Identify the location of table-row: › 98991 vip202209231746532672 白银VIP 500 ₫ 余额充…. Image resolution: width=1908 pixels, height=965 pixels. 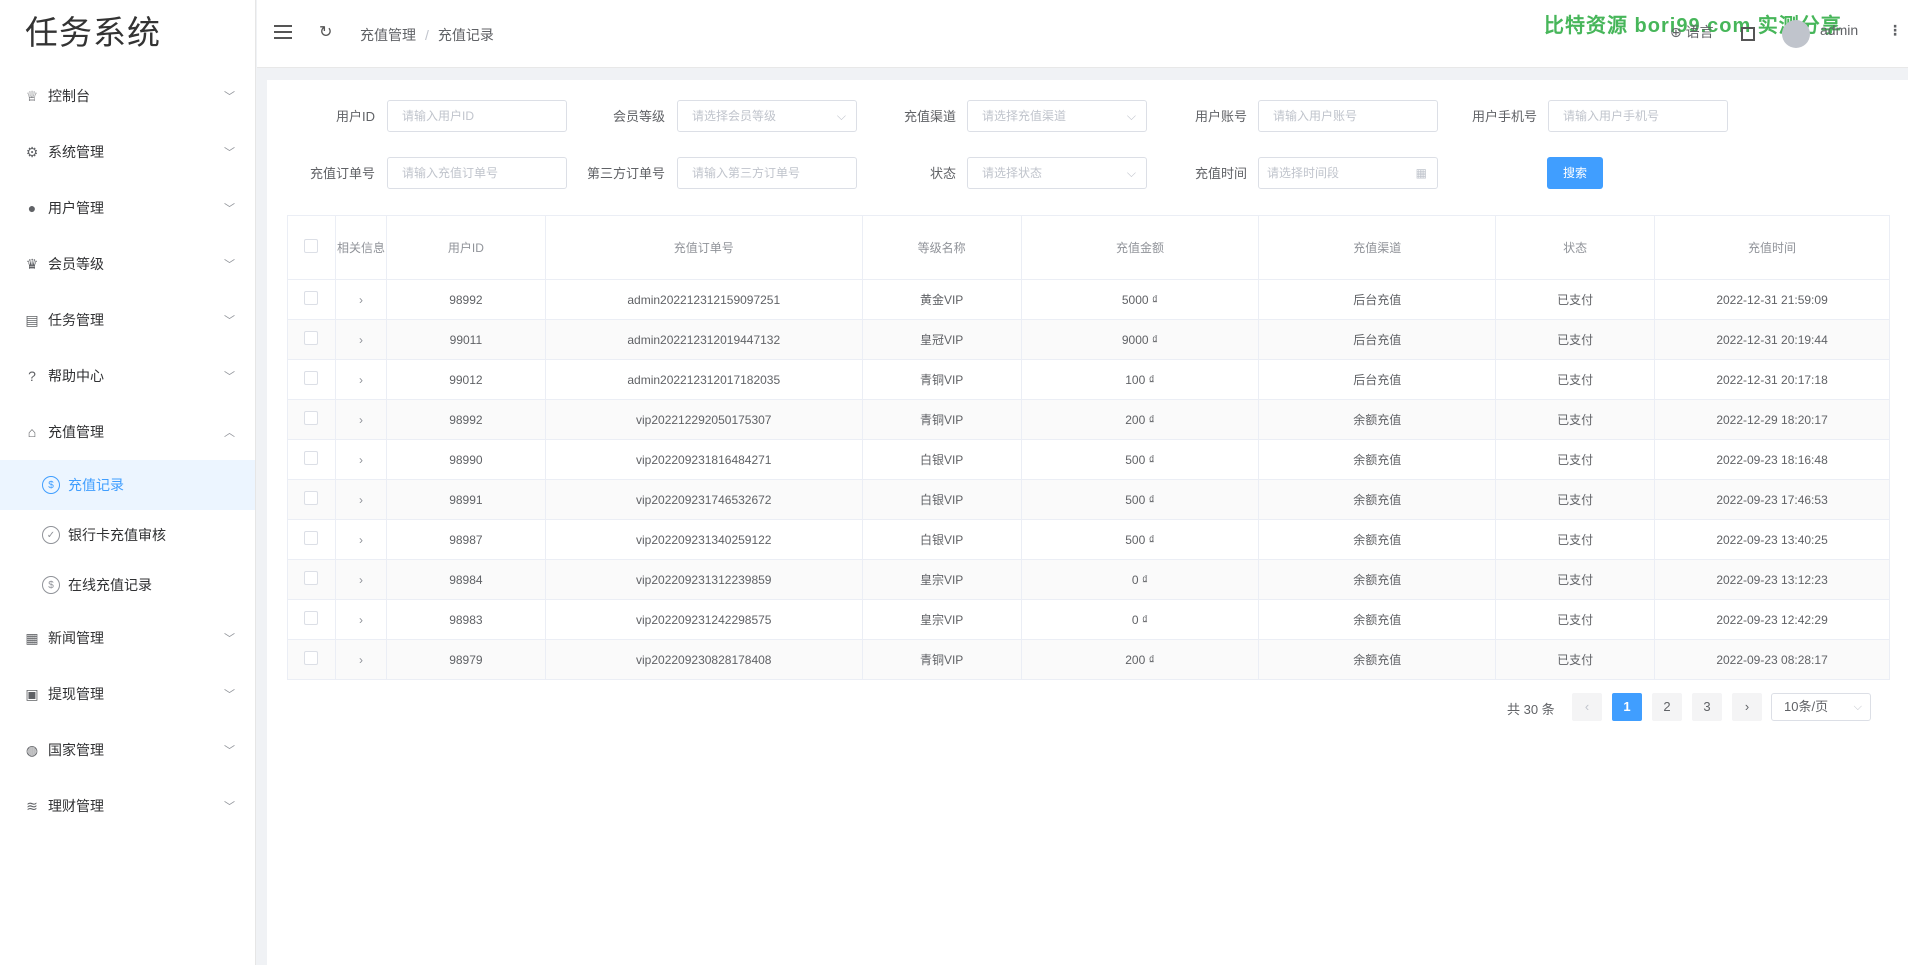
(1088, 499).